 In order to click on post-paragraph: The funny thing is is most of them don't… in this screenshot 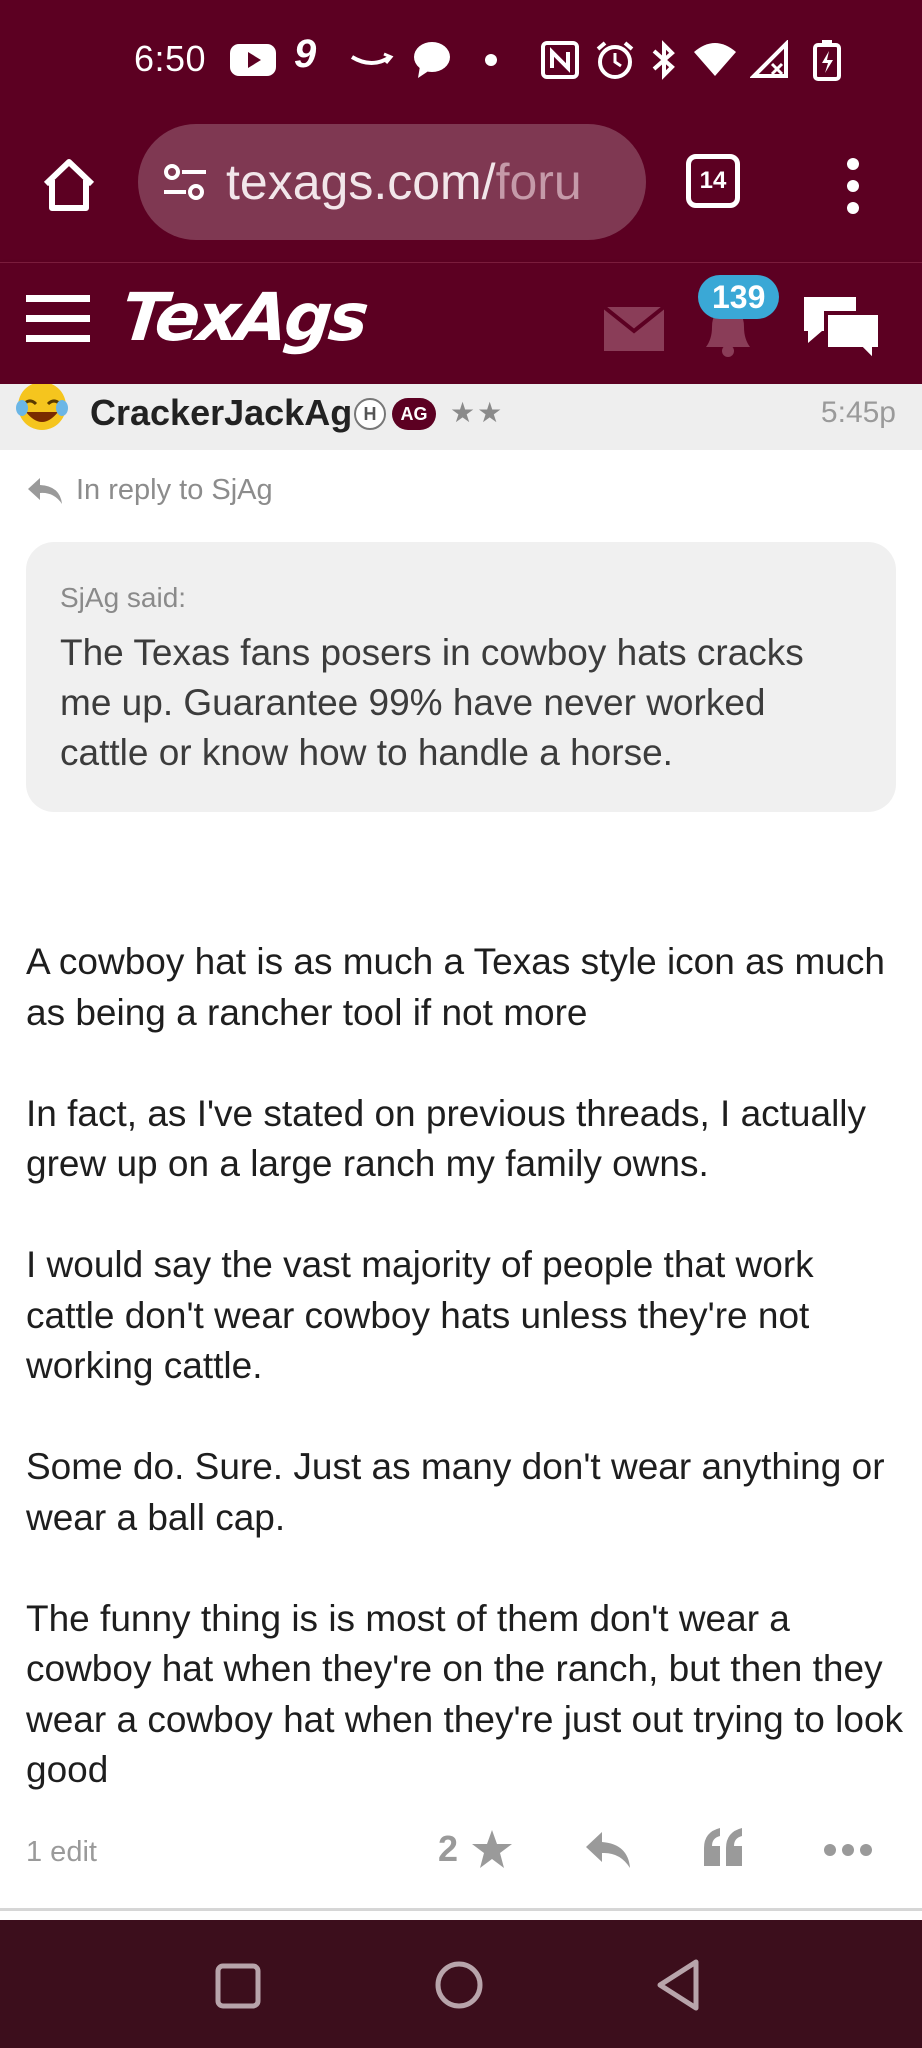, I will do `click(465, 1694)`.